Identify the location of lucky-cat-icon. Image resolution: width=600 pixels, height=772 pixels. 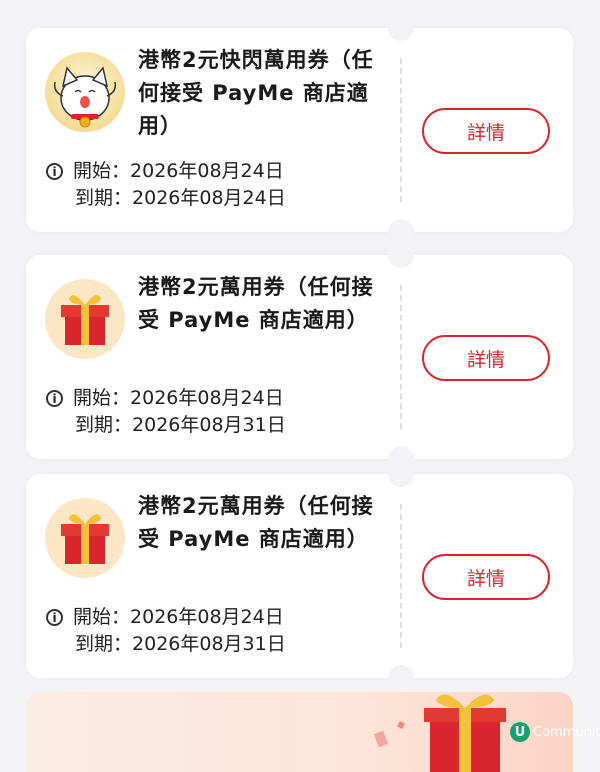
(85, 92).